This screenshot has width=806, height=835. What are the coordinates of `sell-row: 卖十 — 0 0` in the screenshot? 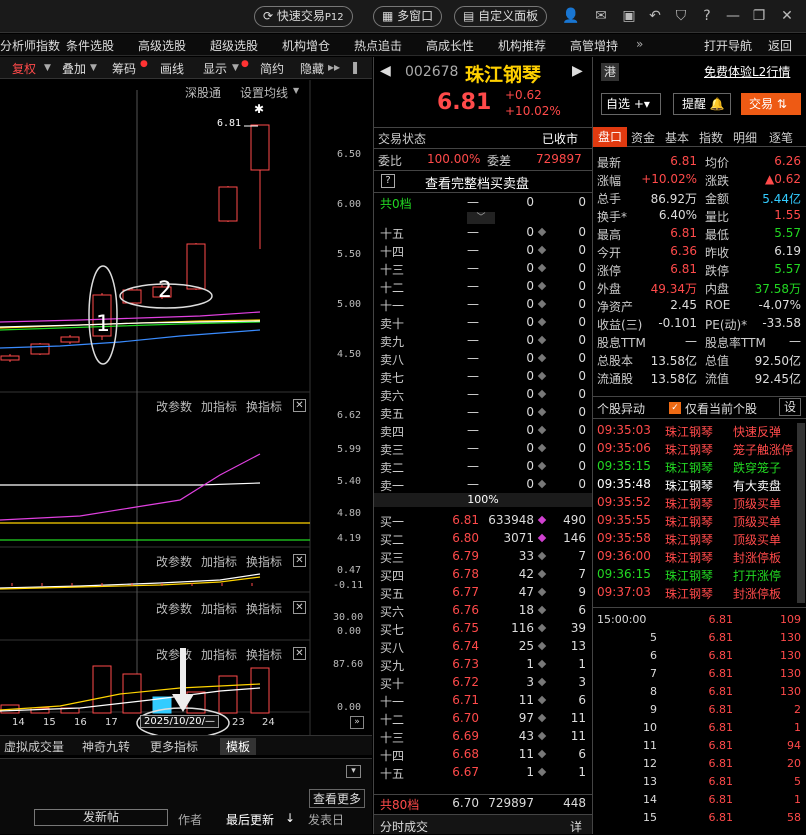 It's located at (483, 323).